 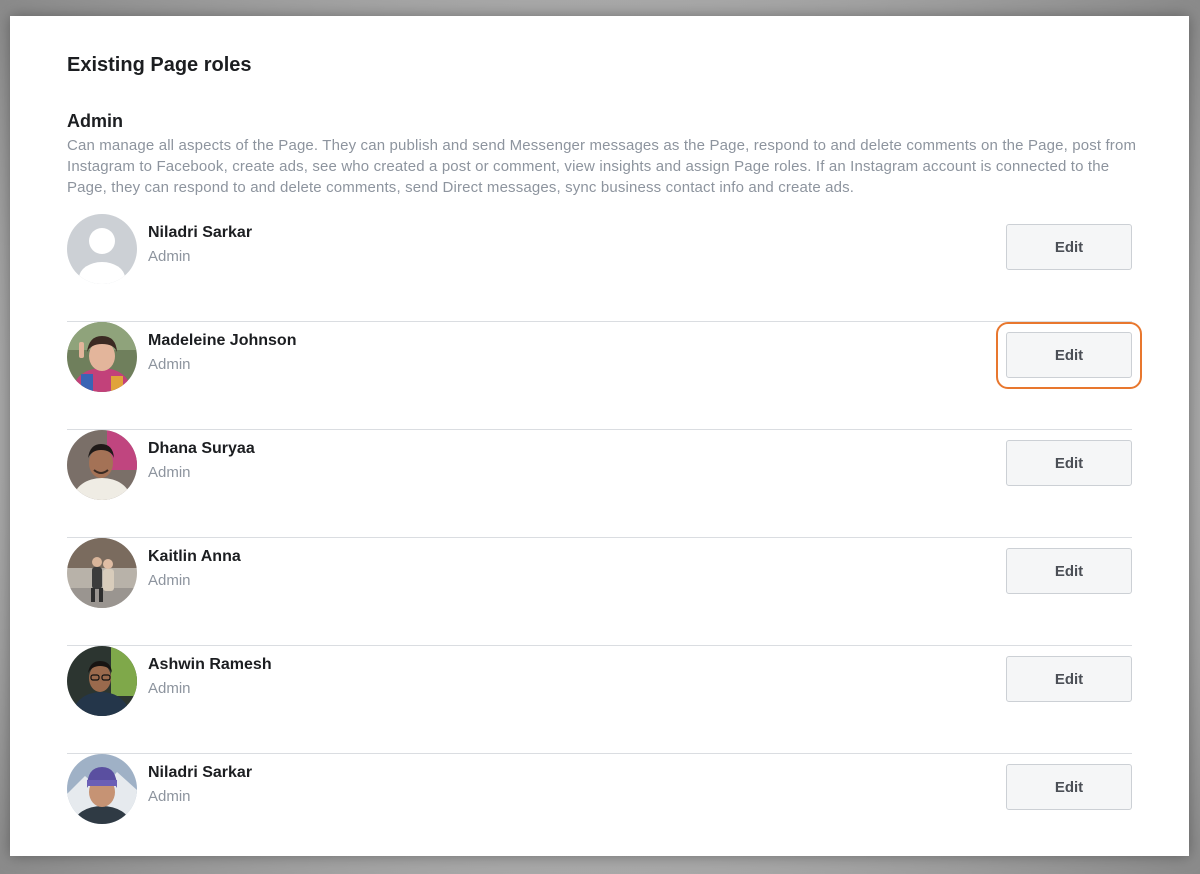 I want to click on member-name: Madeleine Johnson, so click(x=222, y=340).